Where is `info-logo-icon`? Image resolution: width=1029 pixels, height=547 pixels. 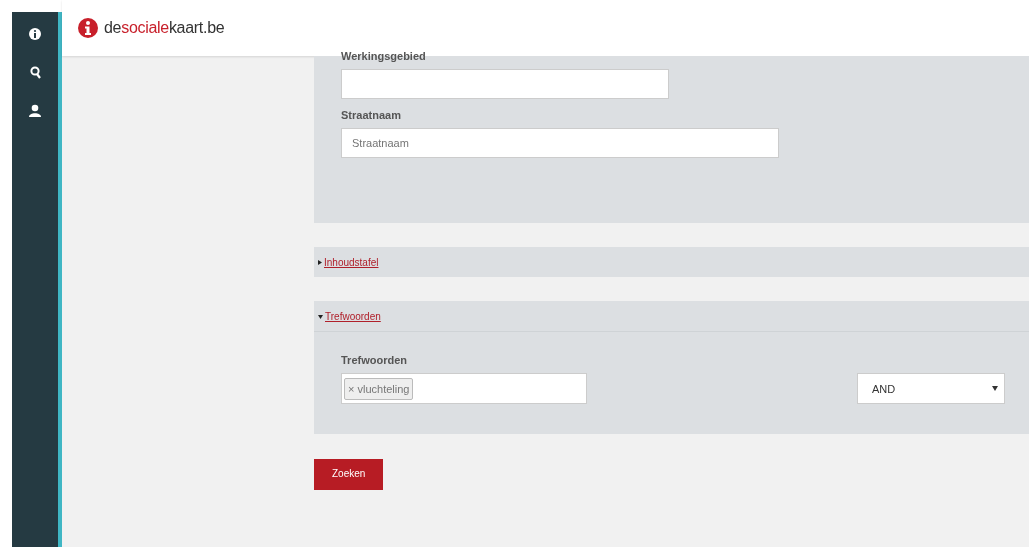 info-logo-icon is located at coordinates (88, 28).